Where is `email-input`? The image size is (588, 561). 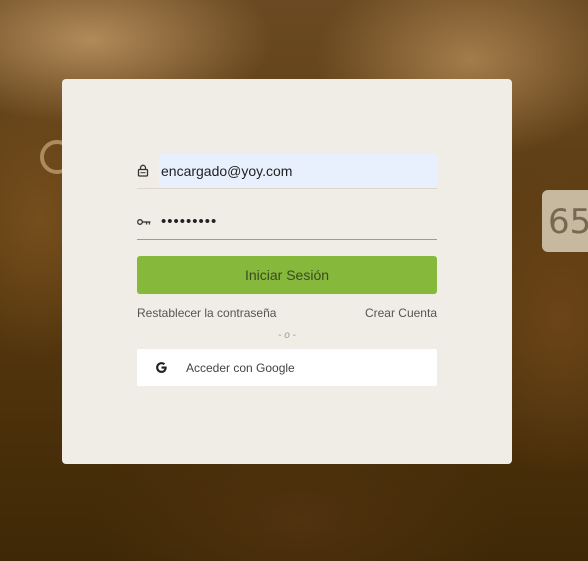
email-input is located at coordinates (298, 170).